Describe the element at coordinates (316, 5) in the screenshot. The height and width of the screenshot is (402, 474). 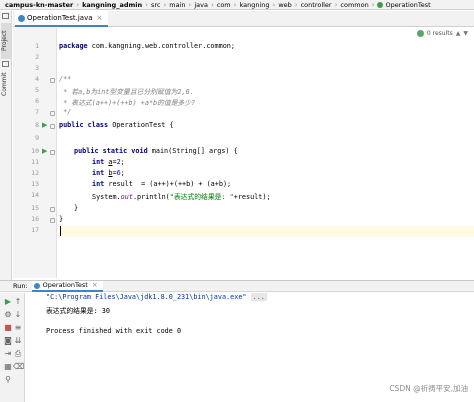
I see `breadcrumb-item: controller` at that location.